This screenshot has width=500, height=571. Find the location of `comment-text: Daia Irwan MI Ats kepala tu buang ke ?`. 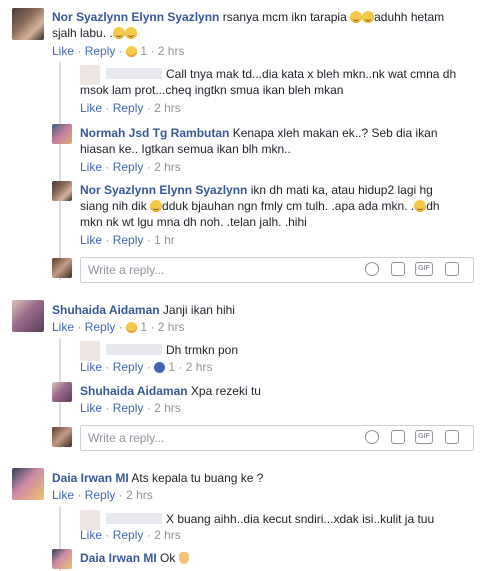

comment-text: Daia Irwan MI Ats kepala tu buang ke ? is located at coordinates (158, 478).